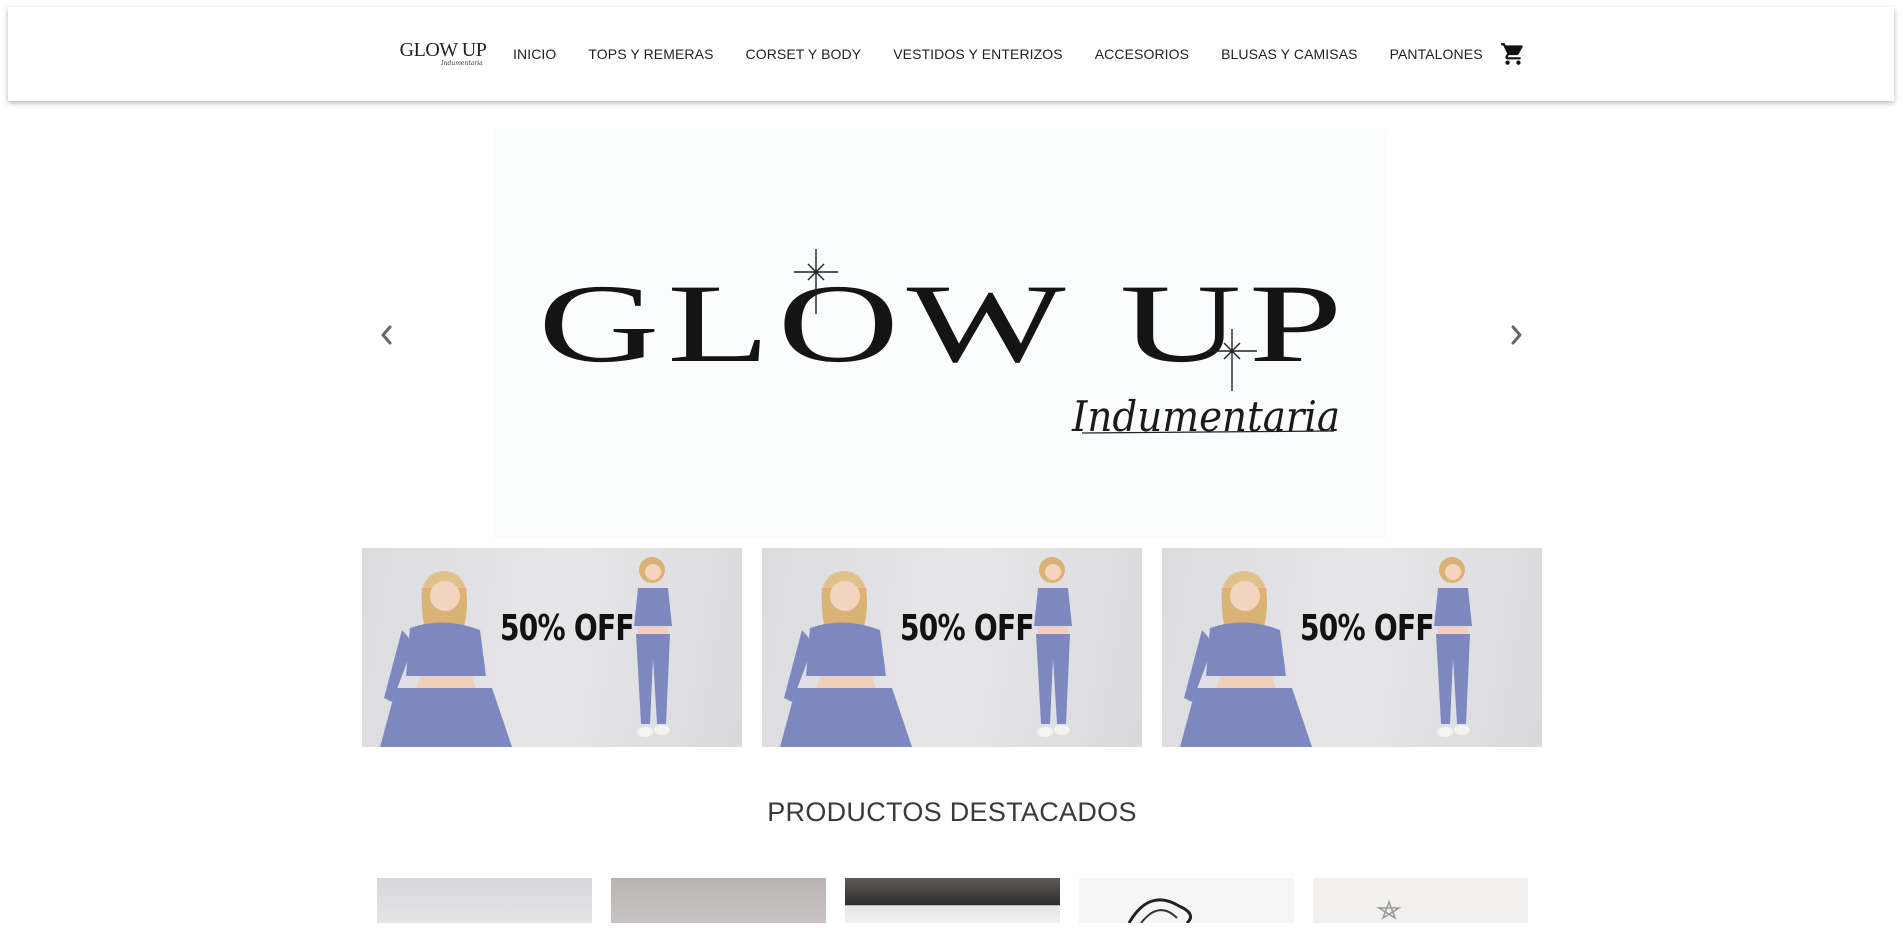  I want to click on logo-main-text: GLOW UP, so click(443, 50).